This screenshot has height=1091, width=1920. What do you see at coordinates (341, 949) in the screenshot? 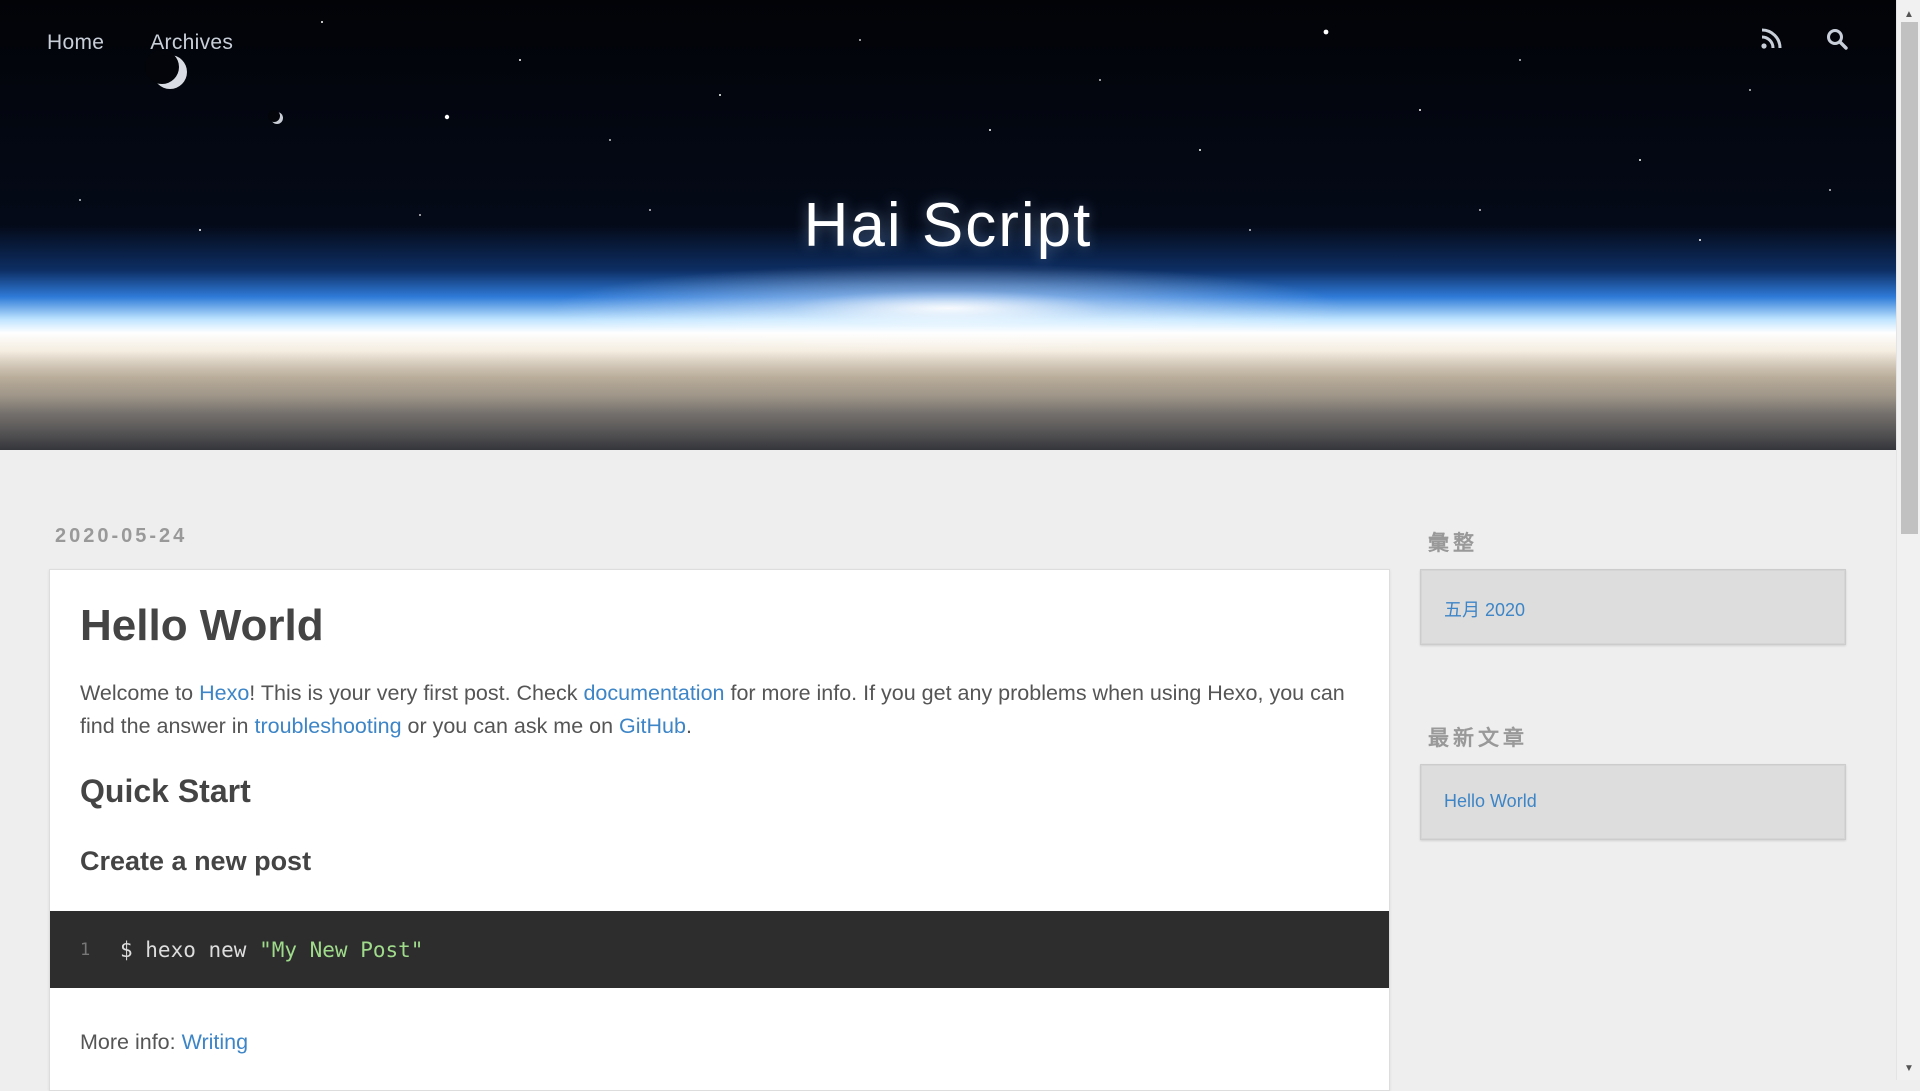
I see `code-string: "My New Post"` at bounding box center [341, 949].